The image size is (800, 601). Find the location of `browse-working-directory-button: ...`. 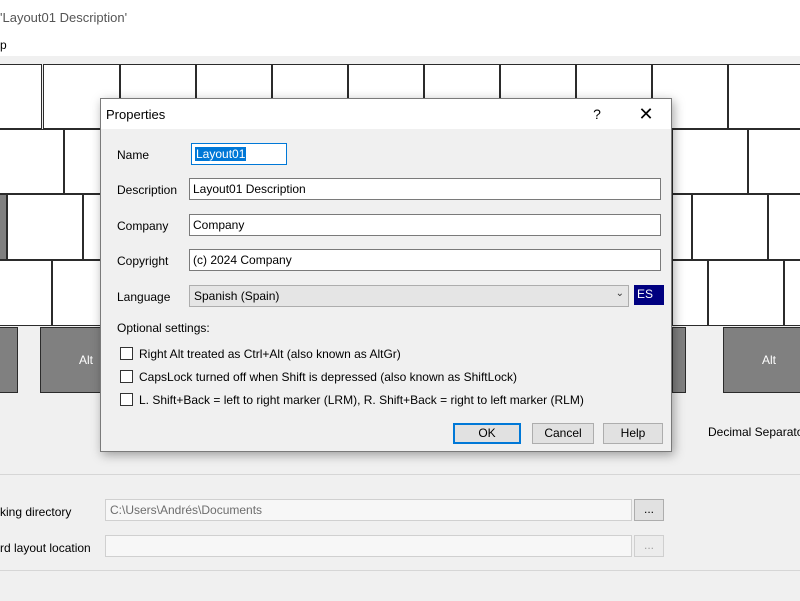

browse-working-directory-button: ... is located at coordinates (649, 510).